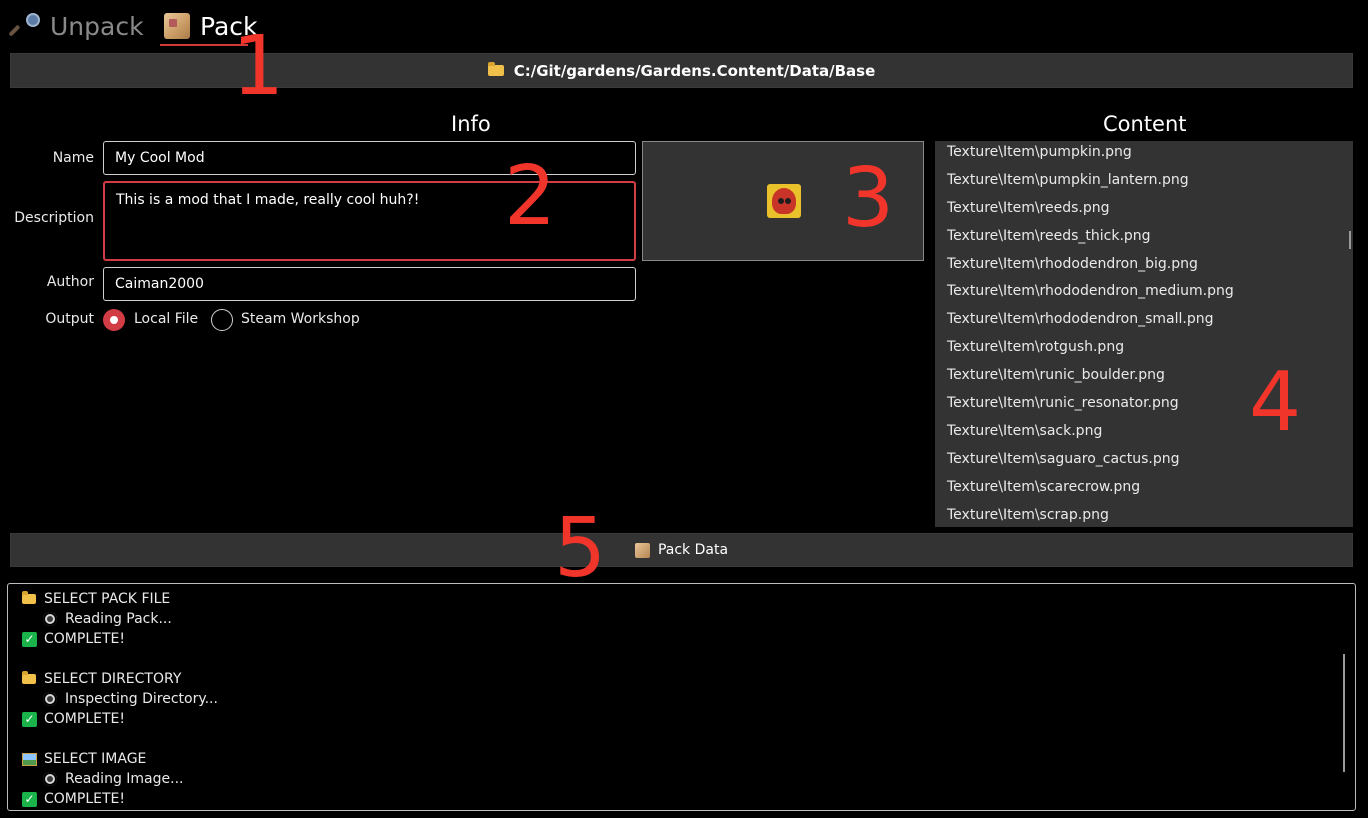 The image size is (1368, 818). What do you see at coordinates (69, 319) in the screenshot?
I see `output-label: Output` at bounding box center [69, 319].